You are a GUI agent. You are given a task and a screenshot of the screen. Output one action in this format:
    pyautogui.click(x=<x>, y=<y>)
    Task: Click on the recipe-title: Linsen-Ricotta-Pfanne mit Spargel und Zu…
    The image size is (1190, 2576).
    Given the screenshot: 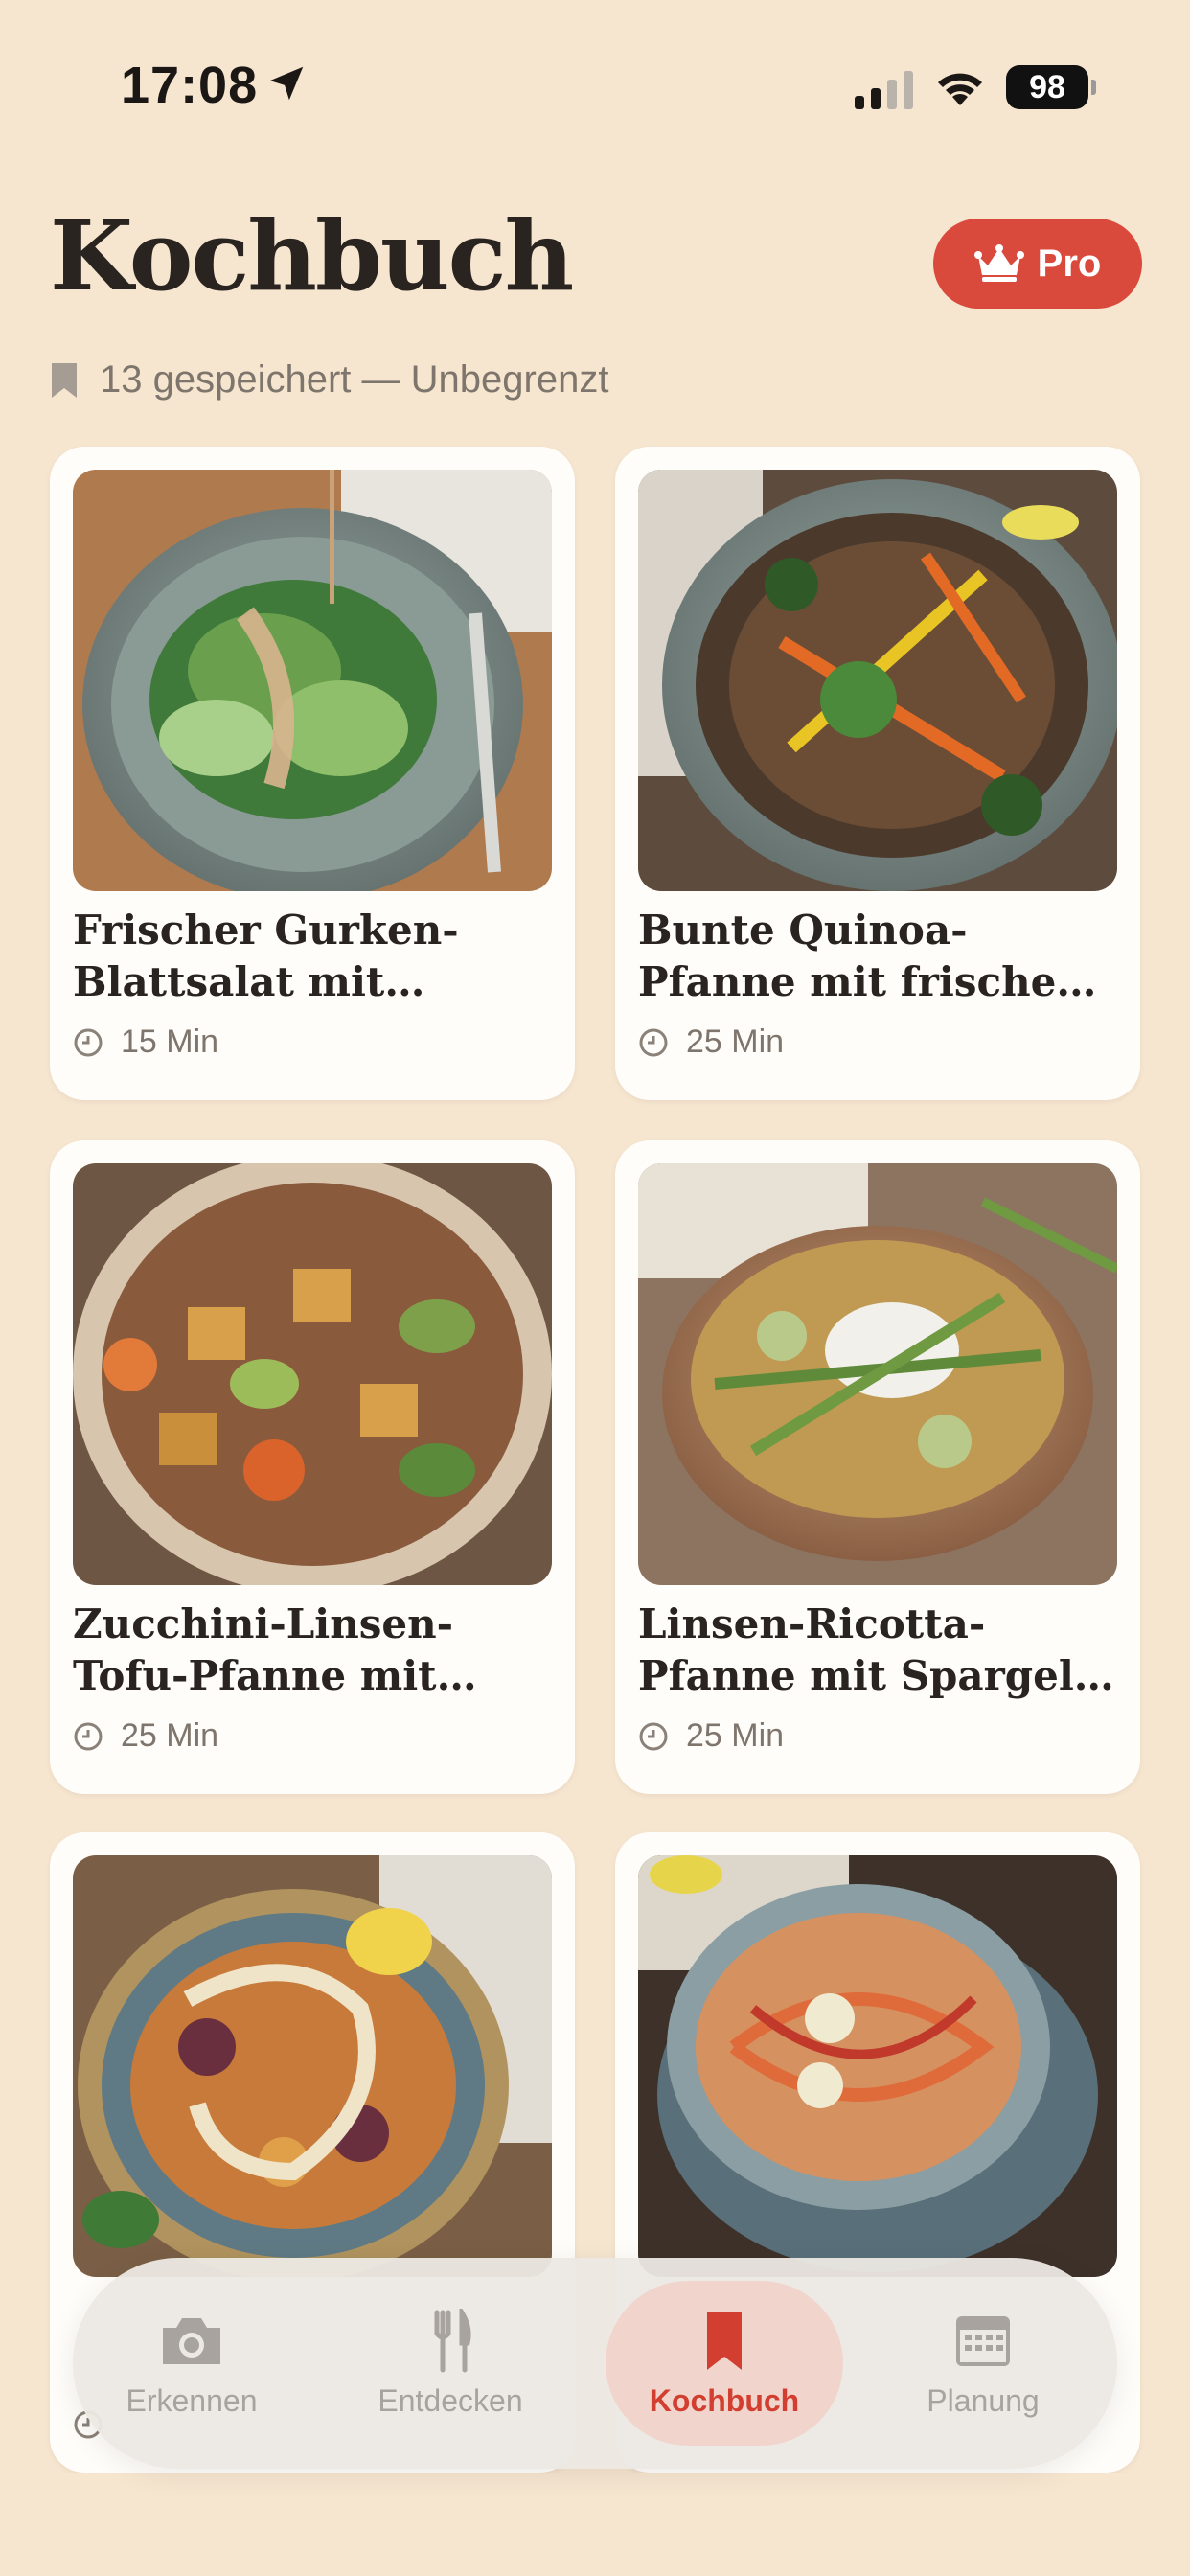 What is the action you would take?
    pyautogui.click(x=856, y=1649)
    